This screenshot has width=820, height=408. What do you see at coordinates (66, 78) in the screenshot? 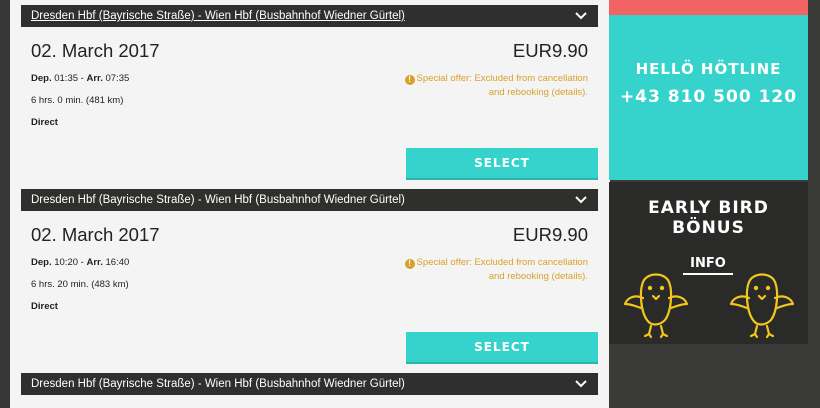
I see `dep-time: 01:35` at bounding box center [66, 78].